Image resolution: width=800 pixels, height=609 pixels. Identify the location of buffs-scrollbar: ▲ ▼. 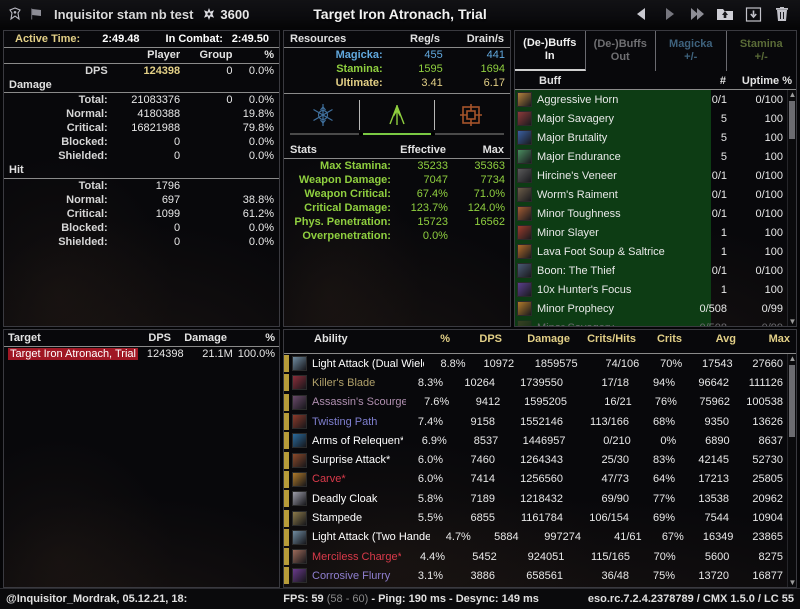
(791, 208).